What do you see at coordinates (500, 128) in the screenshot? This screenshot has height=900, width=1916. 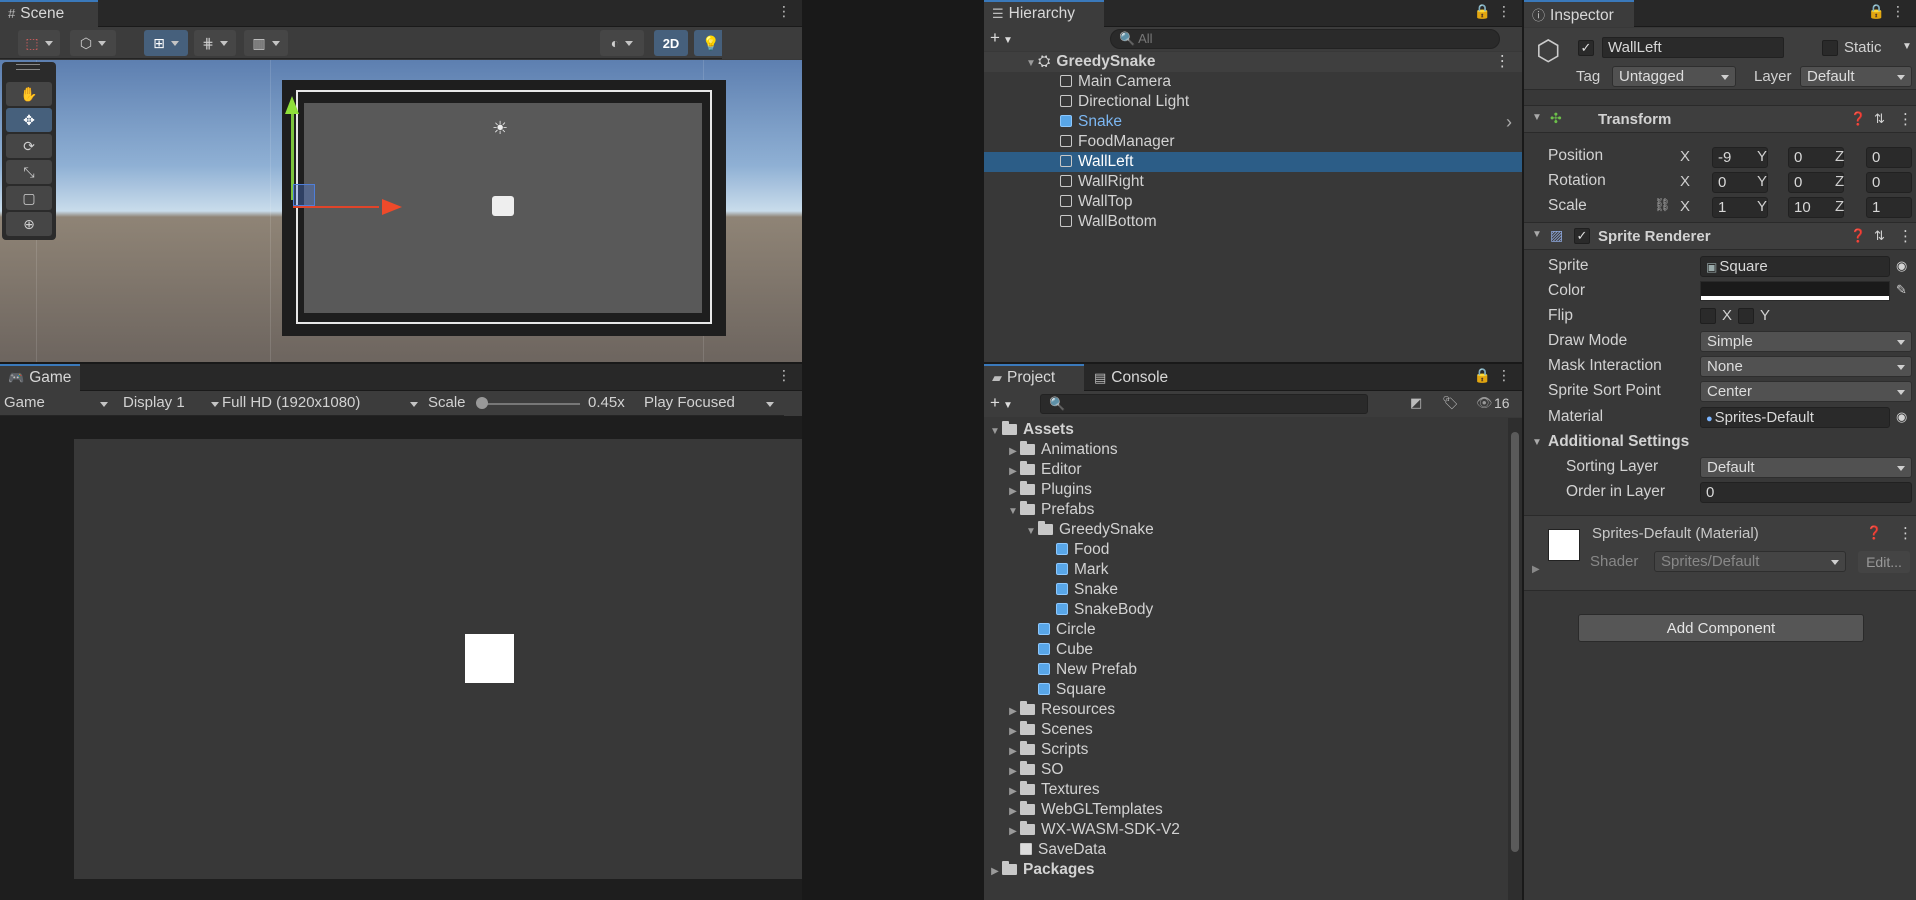 I see `sun-icon: ☀` at bounding box center [500, 128].